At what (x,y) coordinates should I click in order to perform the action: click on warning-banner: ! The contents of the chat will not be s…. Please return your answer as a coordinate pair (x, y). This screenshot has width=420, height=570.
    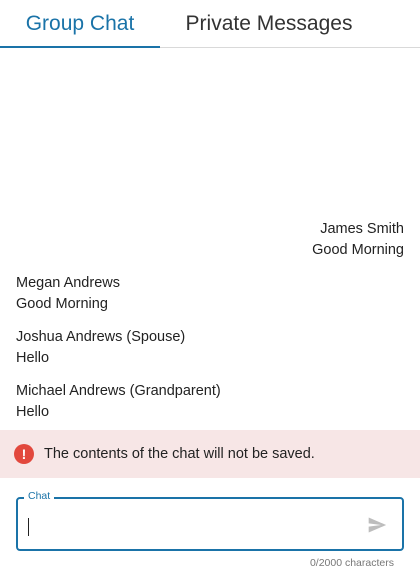
    Looking at the image, I should click on (210, 454).